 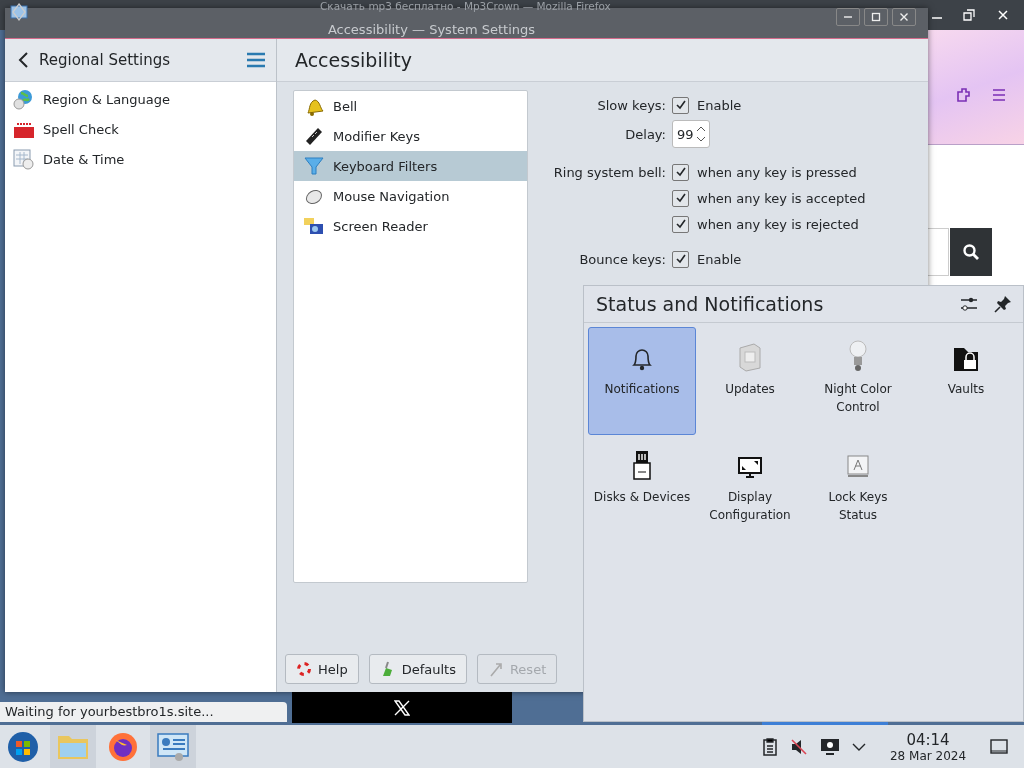 I want to click on lifebuoy-icon, so click(x=304, y=669).